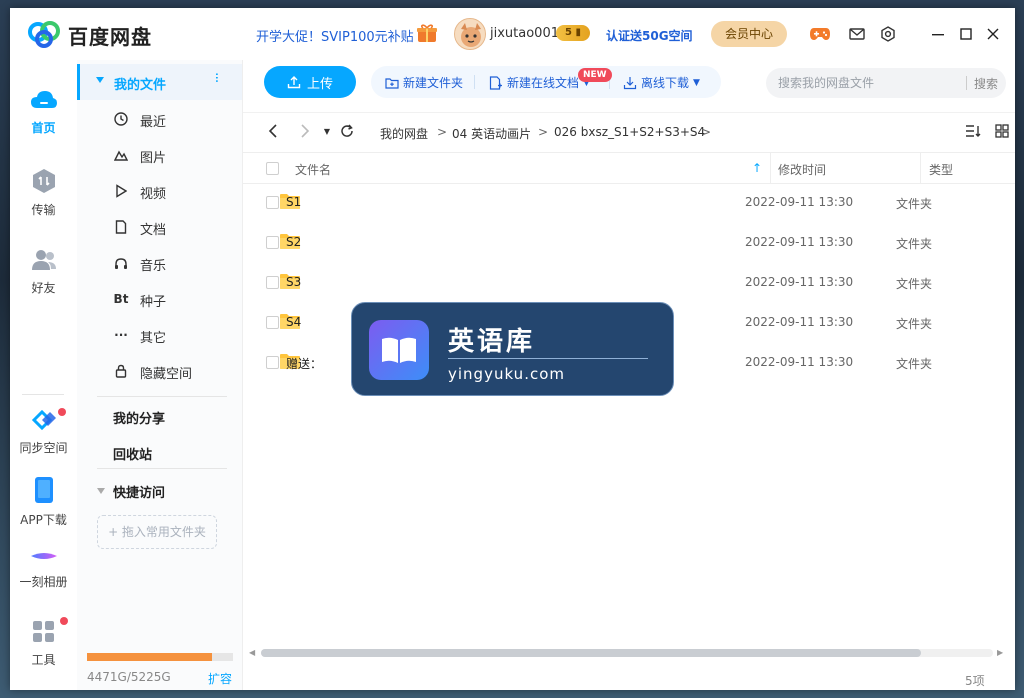 The width and height of the screenshot is (1024, 698). I want to click on sidebar-item-label: 隐藏空间, so click(166, 374).